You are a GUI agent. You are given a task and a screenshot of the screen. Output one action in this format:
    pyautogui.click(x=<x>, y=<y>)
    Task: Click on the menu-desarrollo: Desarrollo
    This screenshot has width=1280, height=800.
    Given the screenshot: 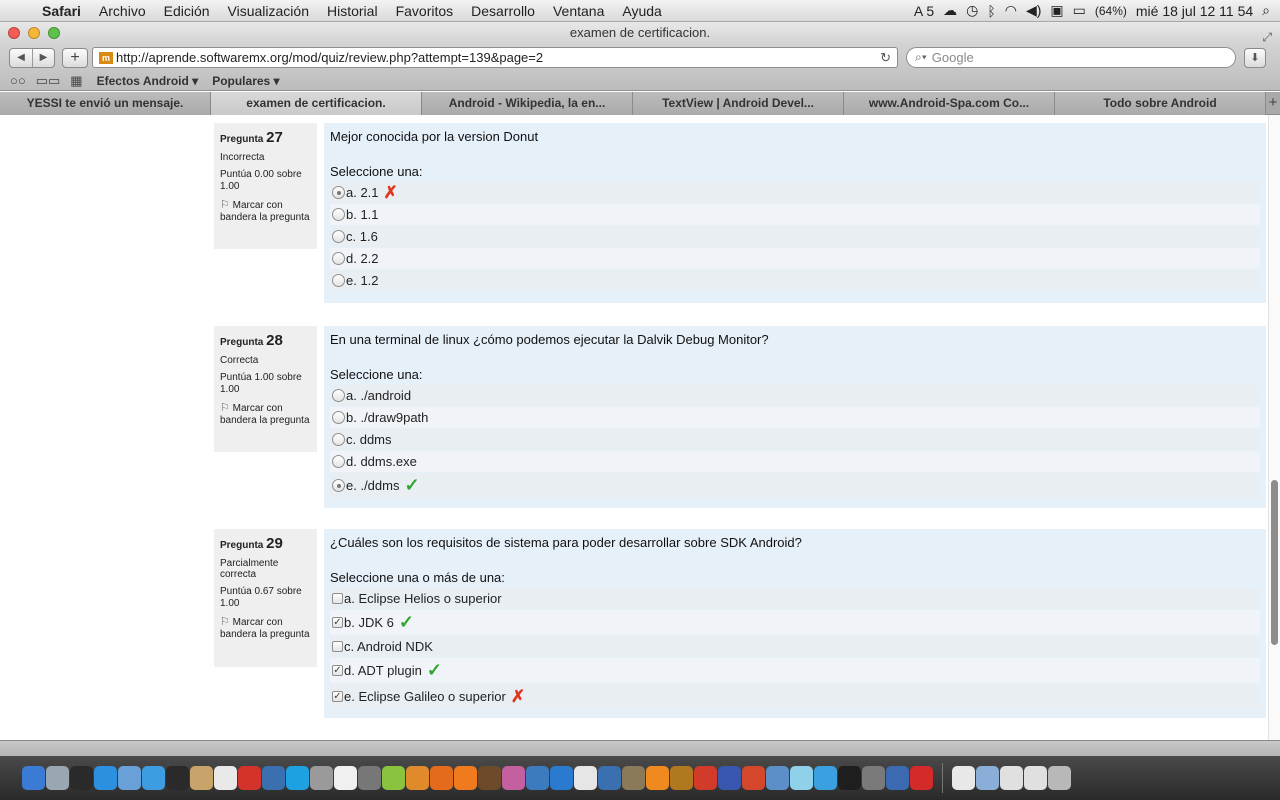 What is the action you would take?
    pyautogui.click(x=503, y=11)
    